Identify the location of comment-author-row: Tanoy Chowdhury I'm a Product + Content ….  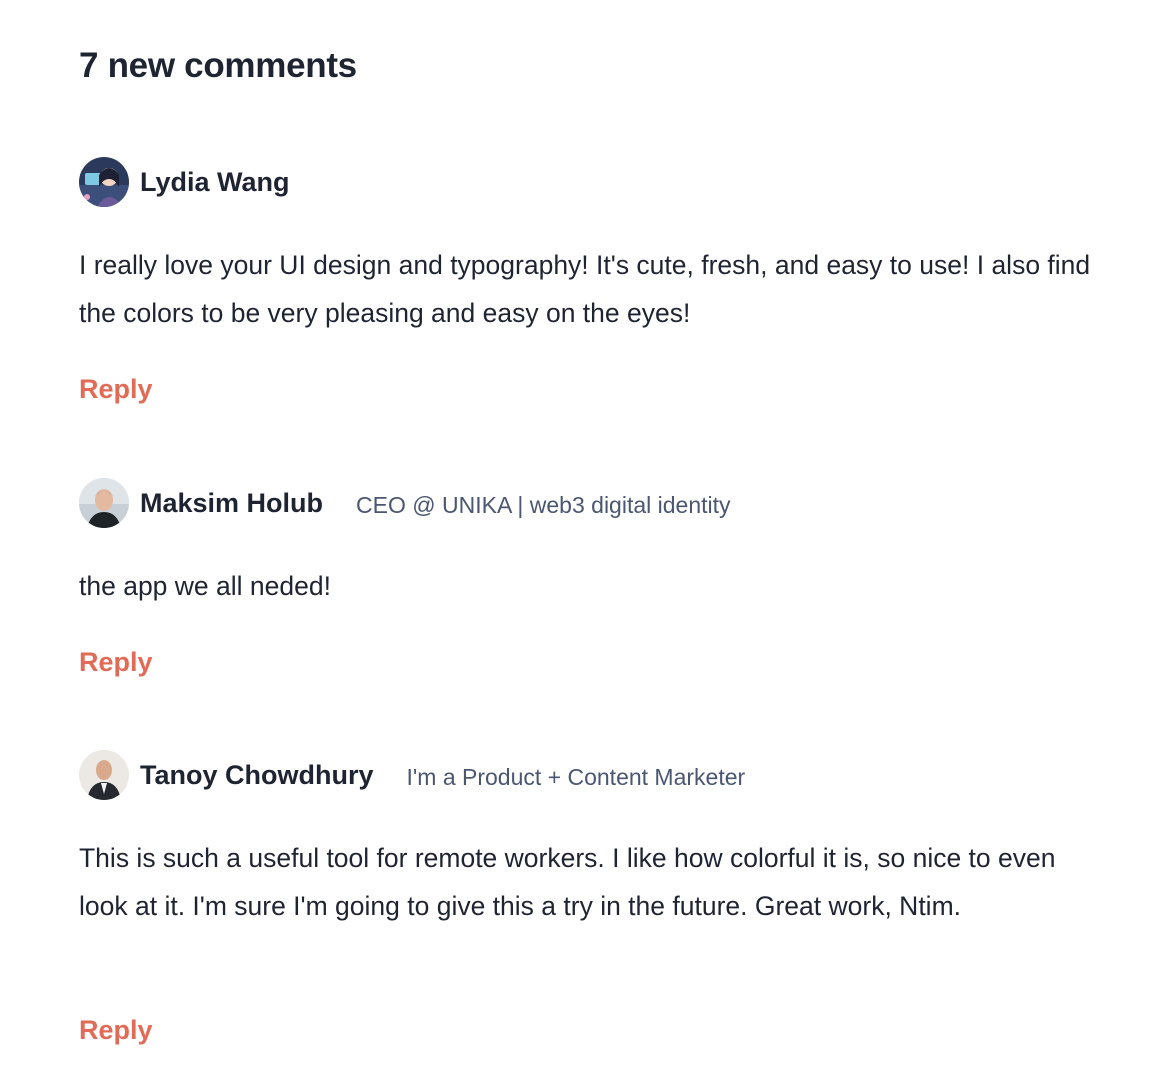
(589, 775).